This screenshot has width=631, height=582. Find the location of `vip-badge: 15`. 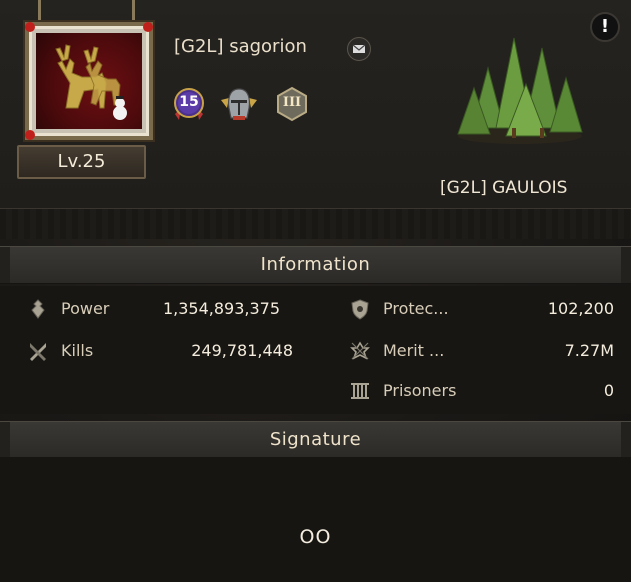

vip-badge: 15 is located at coordinates (189, 104).